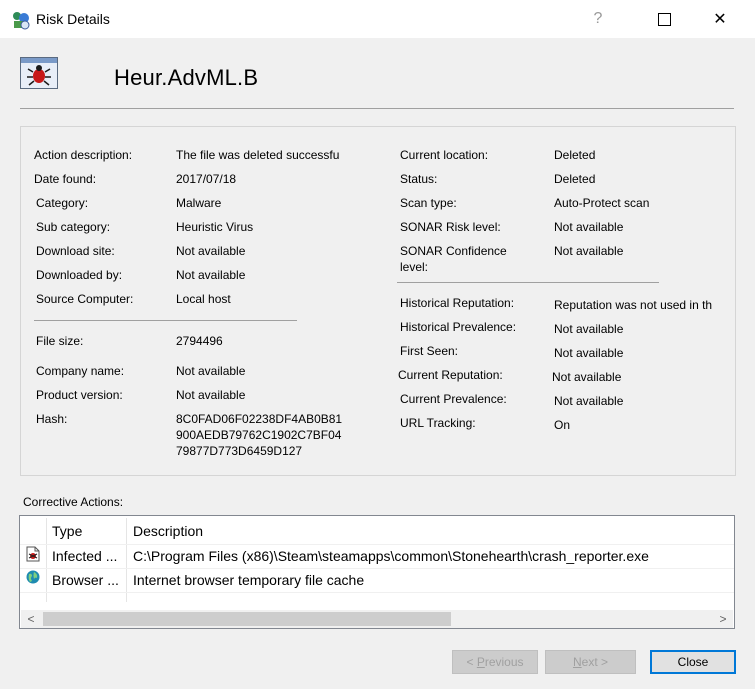 This screenshot has width=755, height=689. I want to click on scrollbar-thumb, so click(247, 619).